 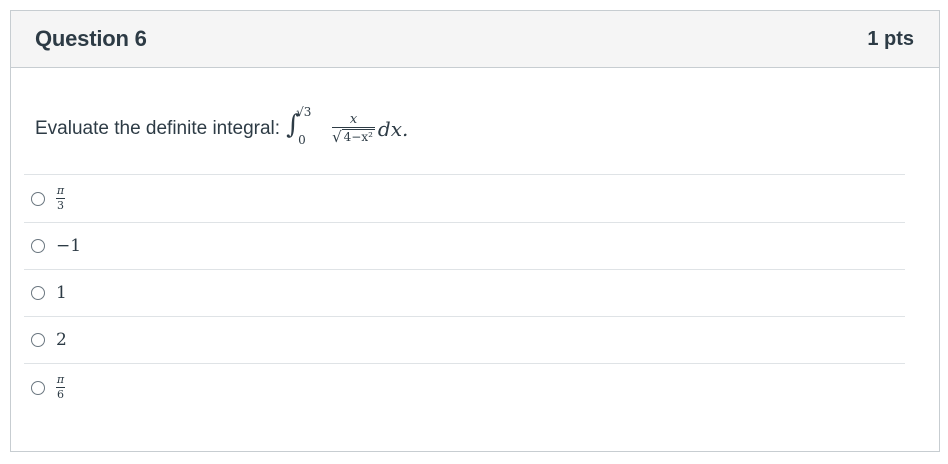 I want to click on integrand-fraction: x √ 4−x², so click(x=353, y=129).